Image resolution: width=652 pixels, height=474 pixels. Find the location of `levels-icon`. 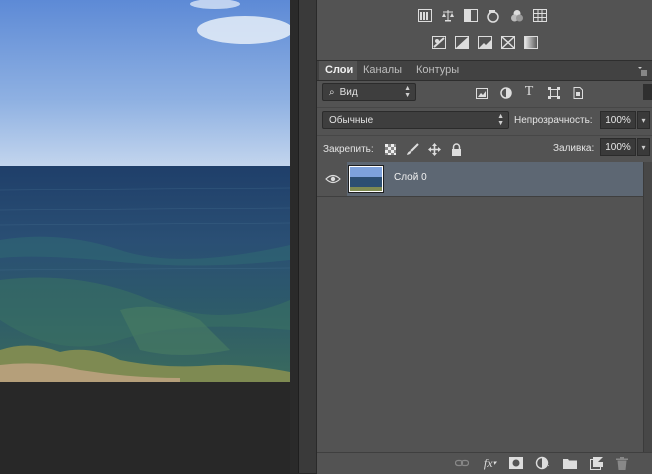

levels-icon is located at coordinates (447, 15).